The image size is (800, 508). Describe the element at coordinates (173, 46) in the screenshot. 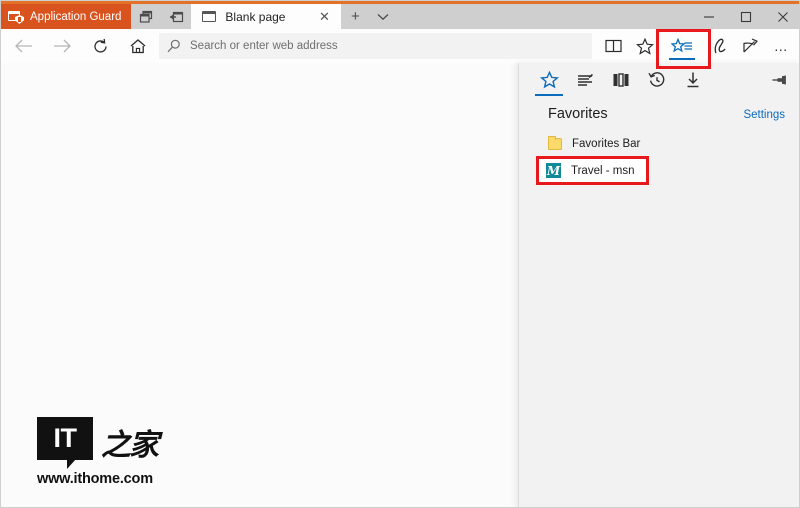

I see `search-icon` at that location.